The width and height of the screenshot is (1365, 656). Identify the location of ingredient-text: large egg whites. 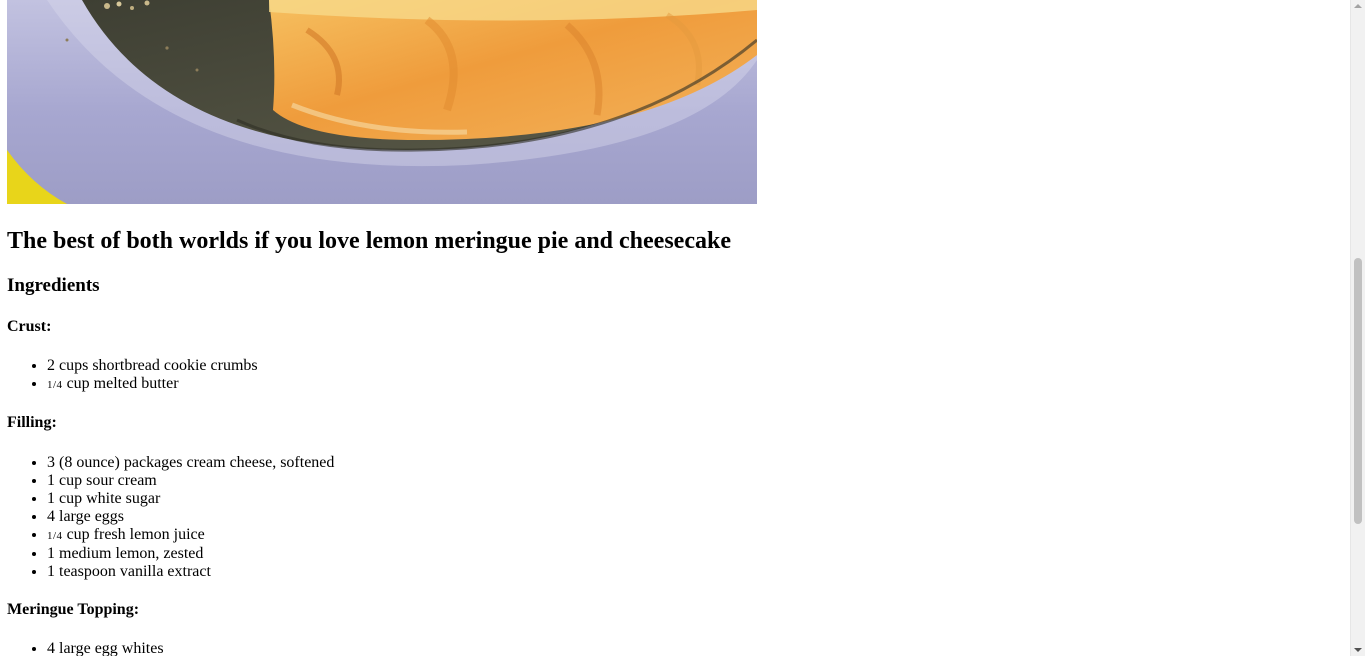
(111, 648).